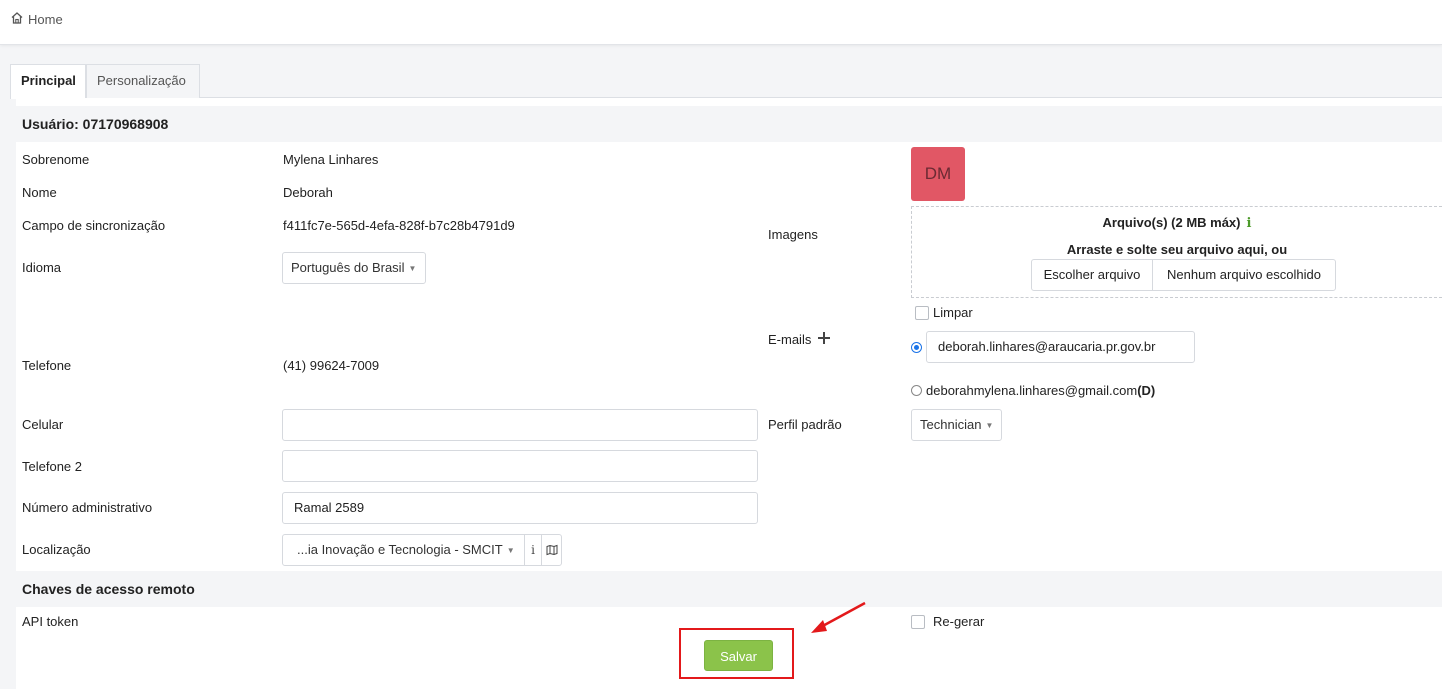  I want to click on user-header: Usuário: 07170968908, so click(729, 124).